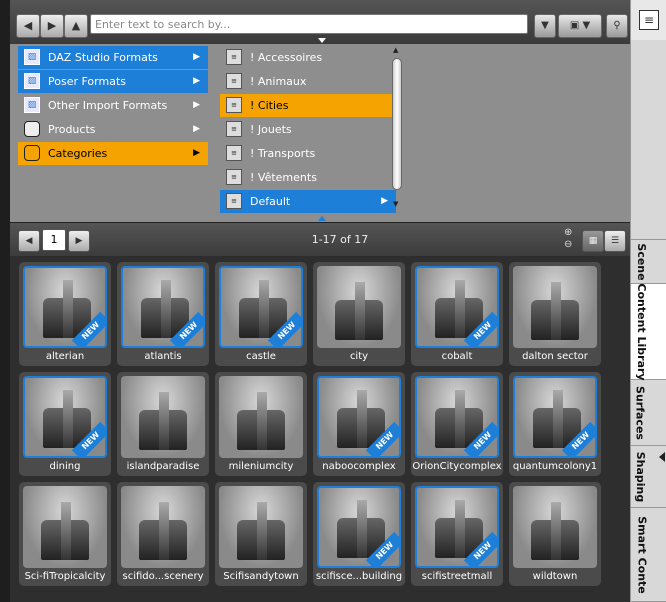 This screenshot has height=602, width=666. Describe the element at coordinates (76, 26) in the screenshot. I see `up-button: ▲` at that location.